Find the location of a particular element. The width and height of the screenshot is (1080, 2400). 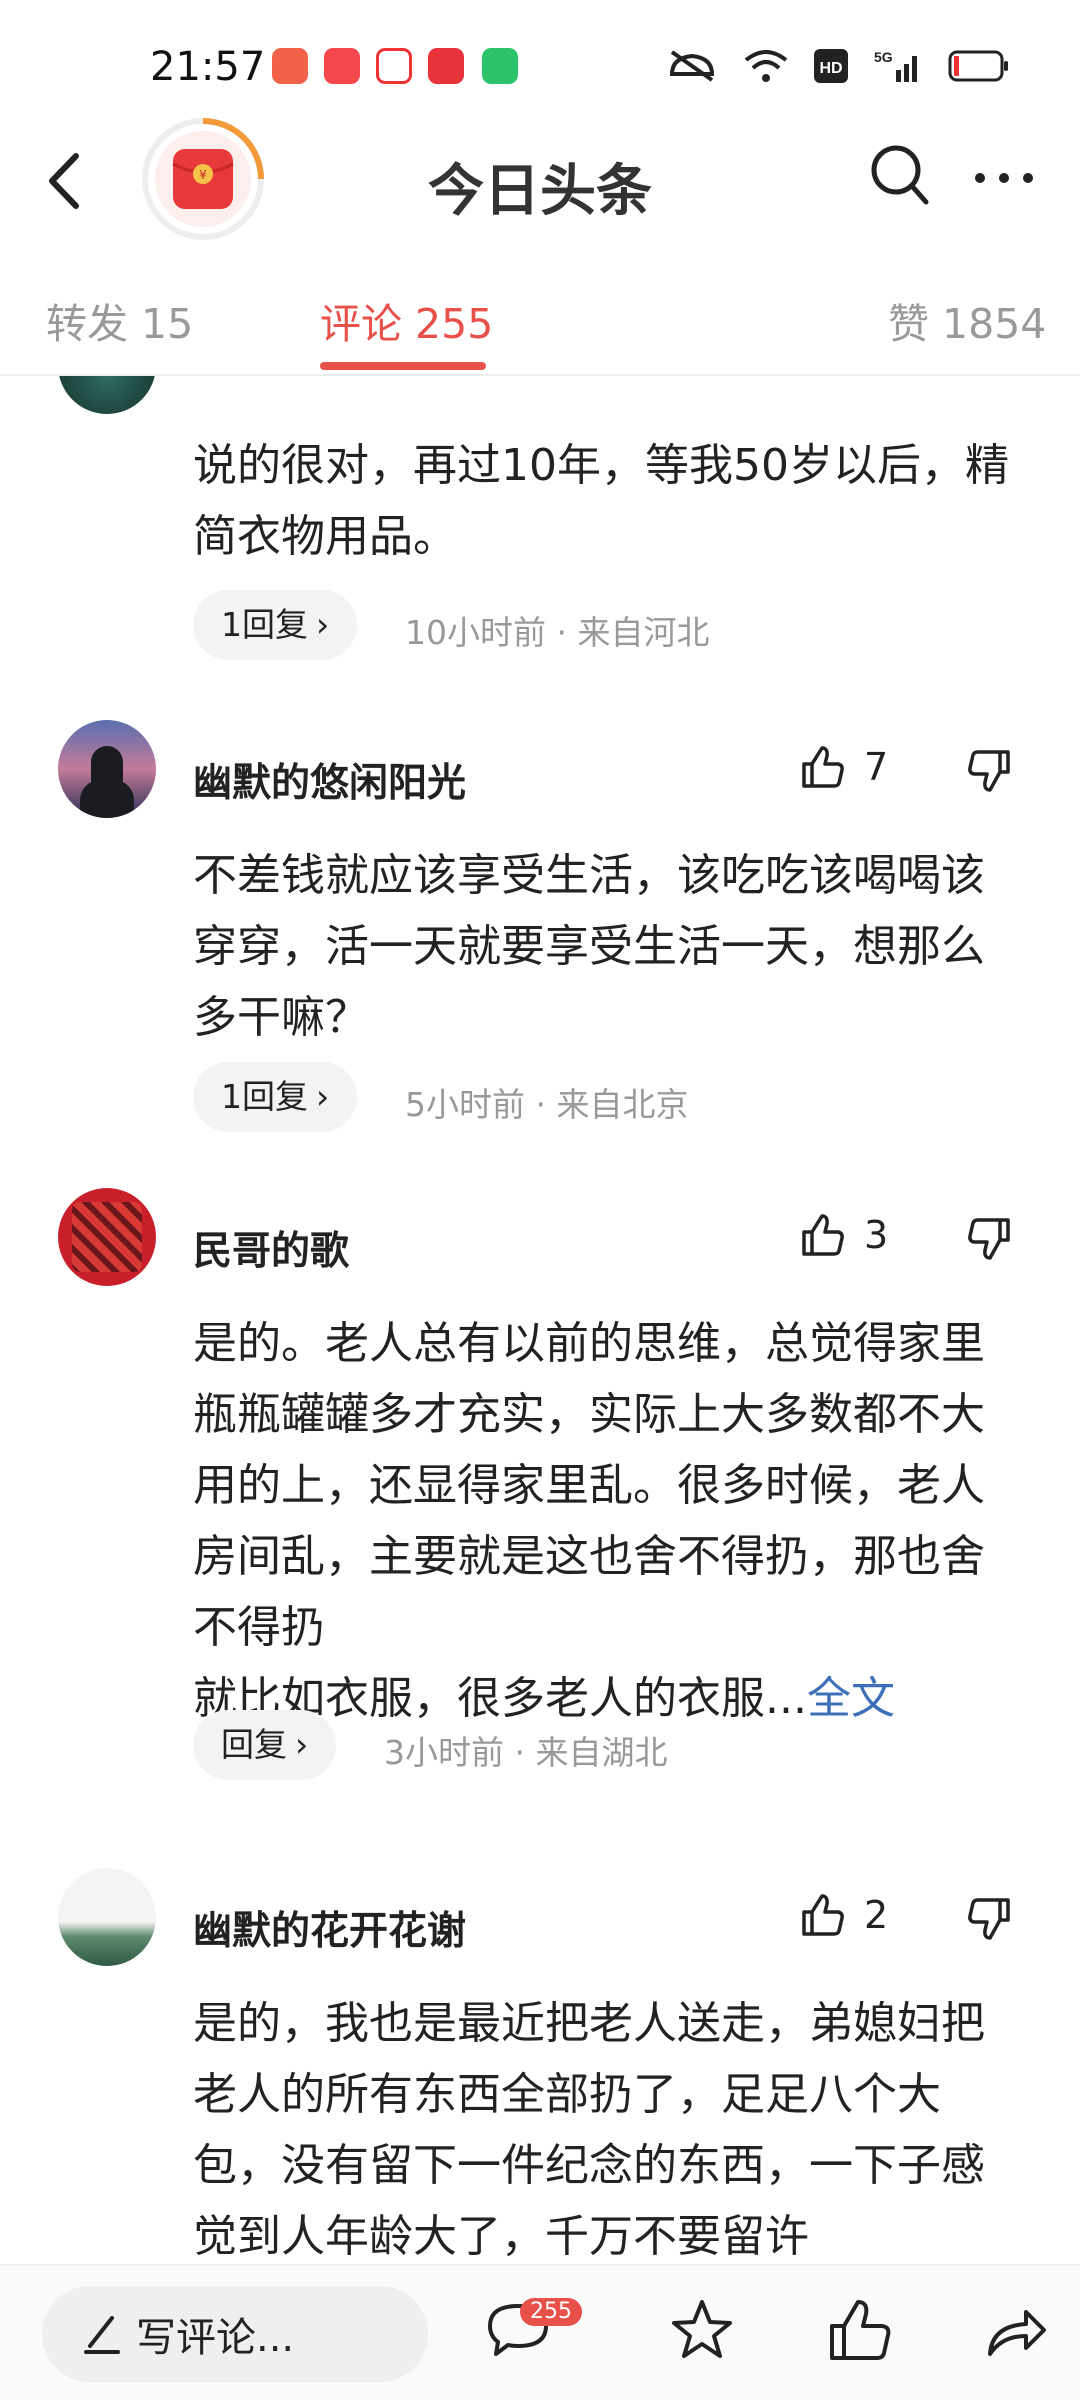

battery-icon is located at coordinates (978, 66).